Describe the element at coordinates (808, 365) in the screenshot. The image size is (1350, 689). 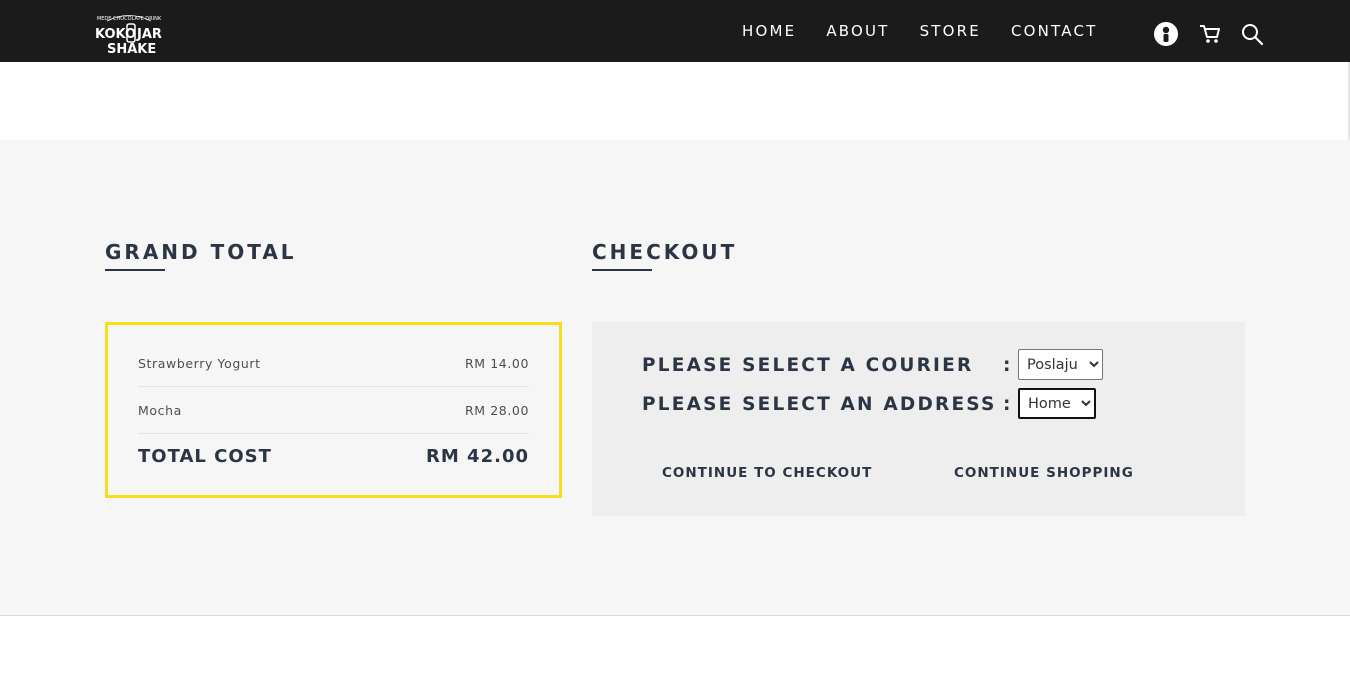
I see `courier-label: PLEASE SELECT A COURIER` at that location.